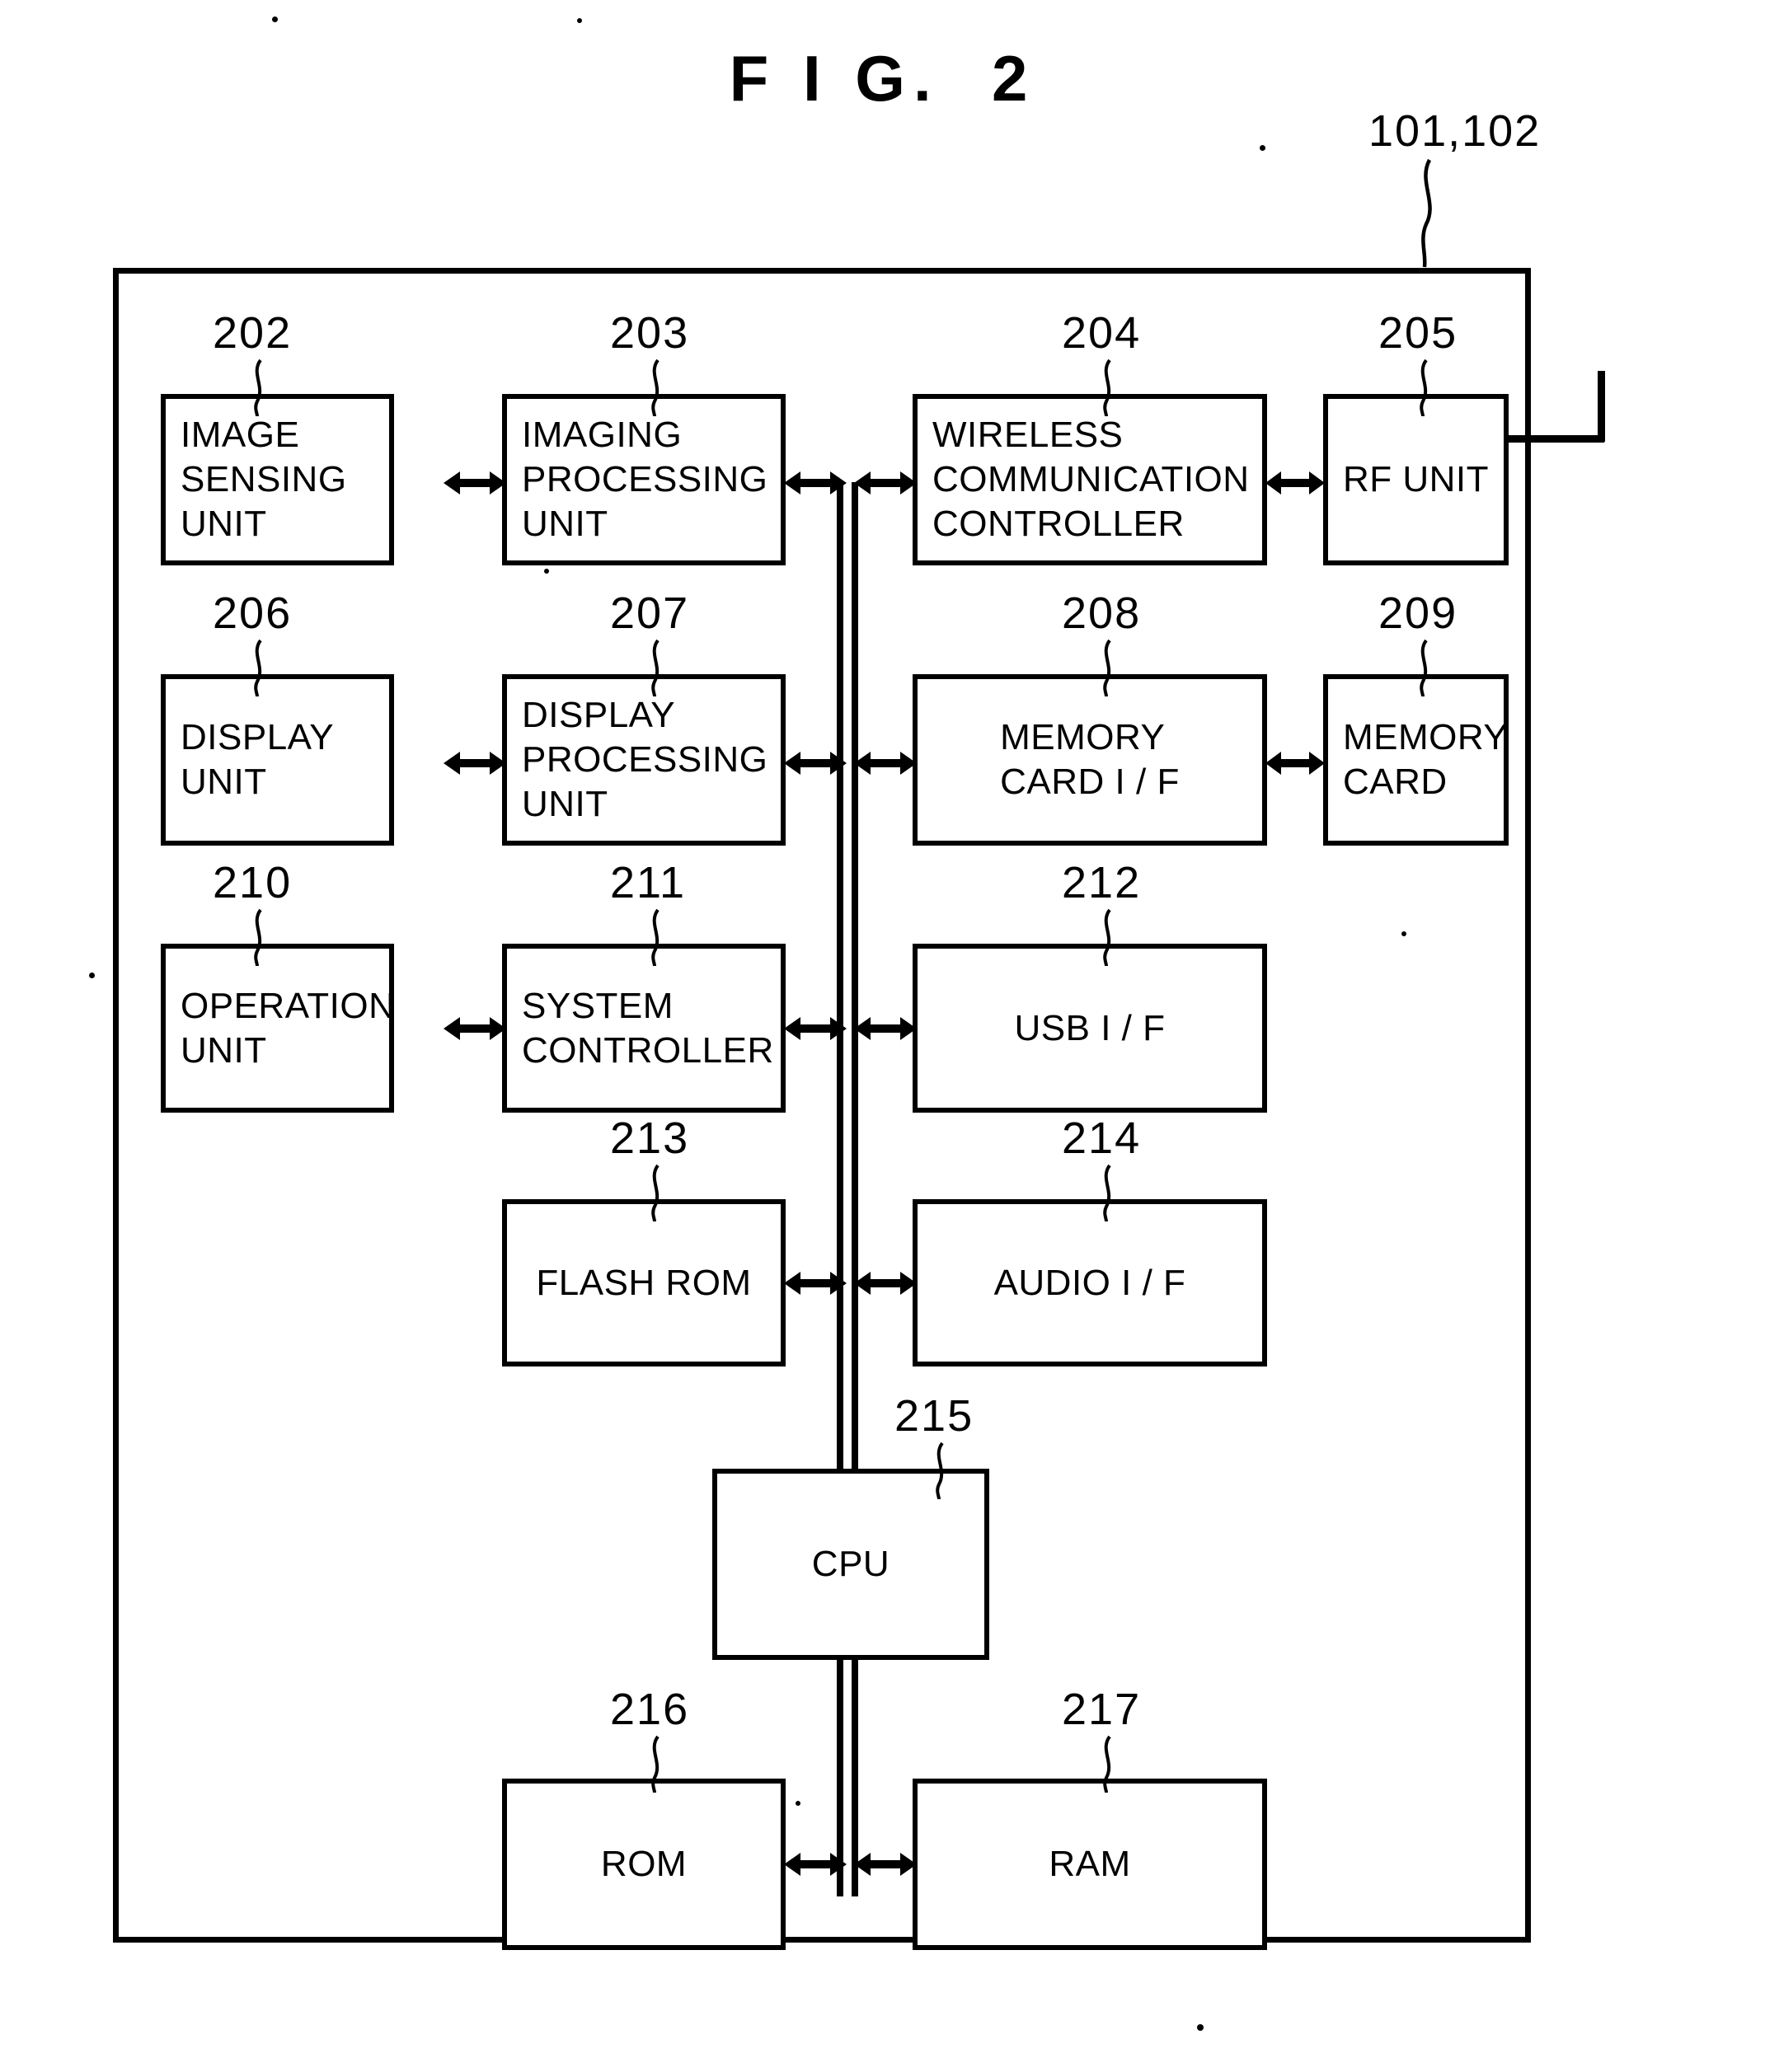  What do you see at coordinates (1102, 613) in the screenshot?
I see `ref-label-208: 208` at bounding box center [1102, 613].